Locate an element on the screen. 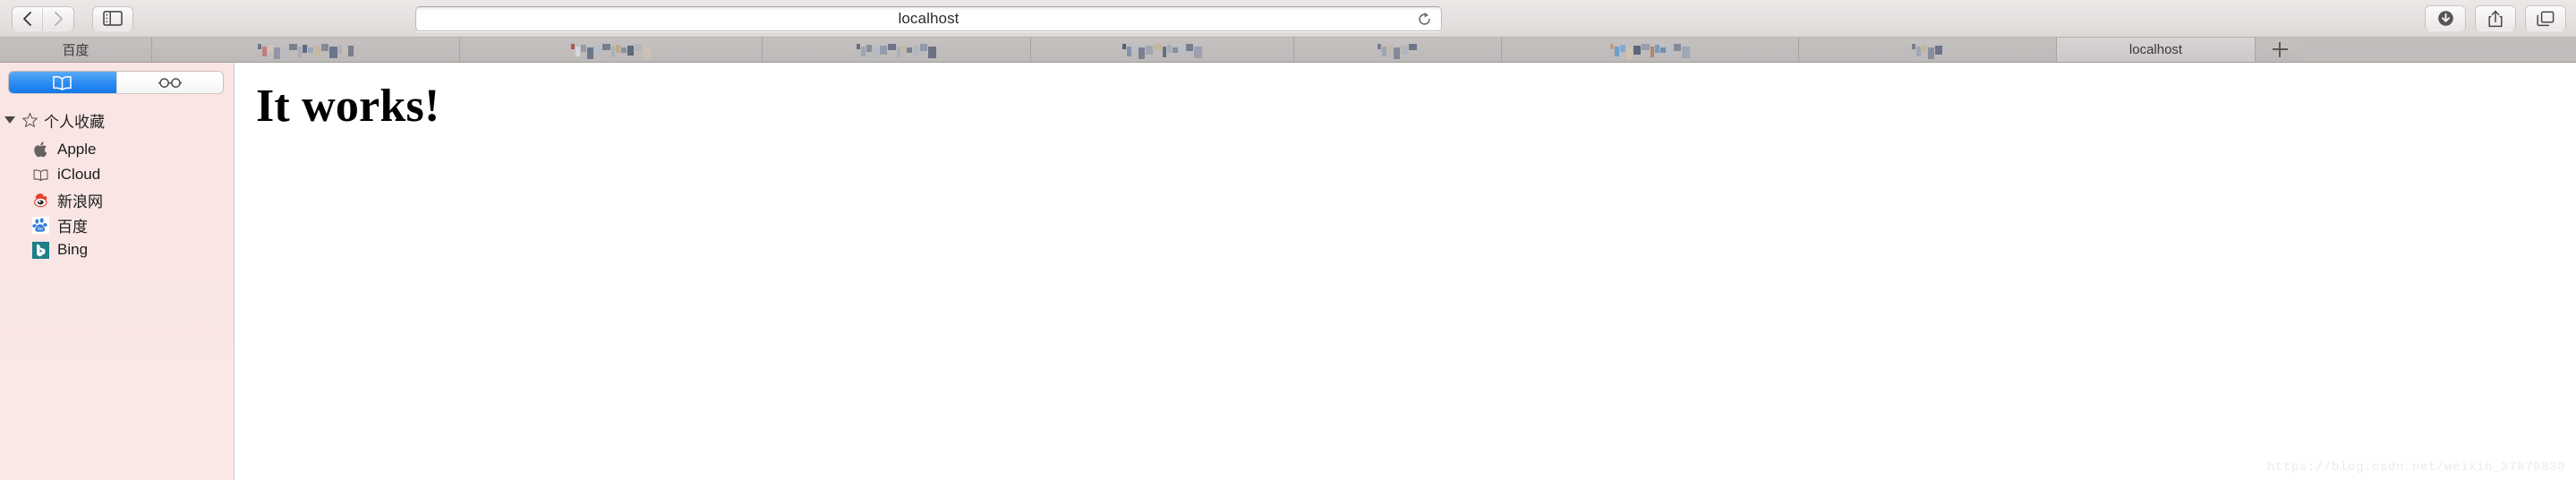 This screenshot has height=480, width=2576. new-tab-button is located at coordinates (2280, 50).